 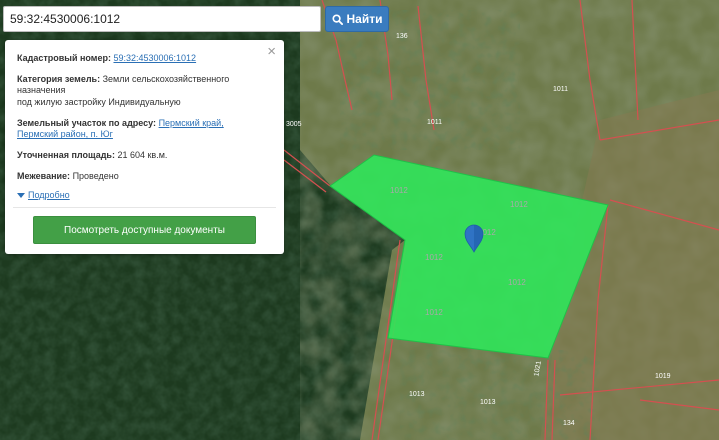 What do you see at coordinates (364, 19) in the screenshot?
I see `search-button-label: Найти` at bounding box center [364, 19].